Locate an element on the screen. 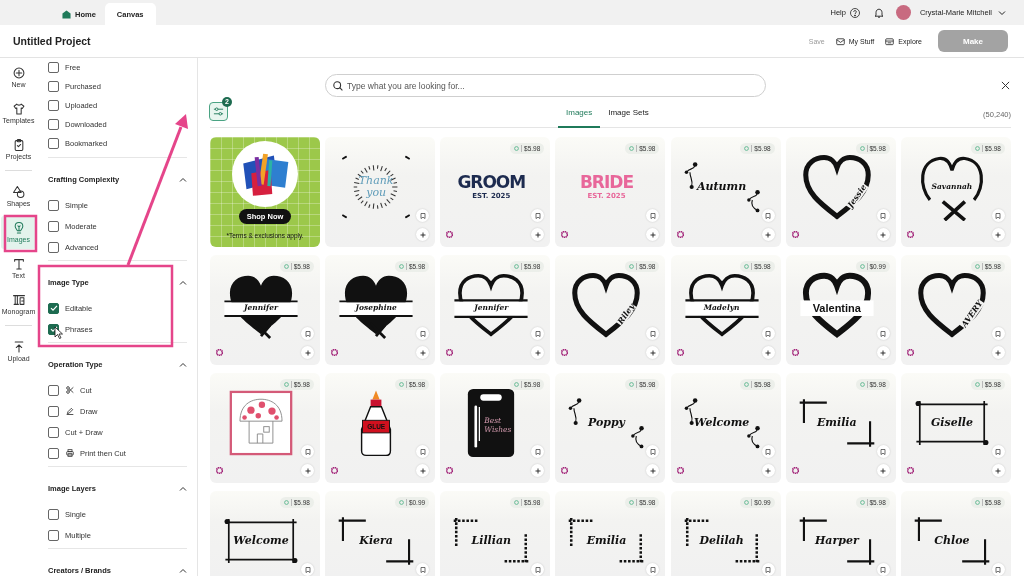 The height and width of the screenshot is (576, 1024). avatar is located at coordinates (903, 12).